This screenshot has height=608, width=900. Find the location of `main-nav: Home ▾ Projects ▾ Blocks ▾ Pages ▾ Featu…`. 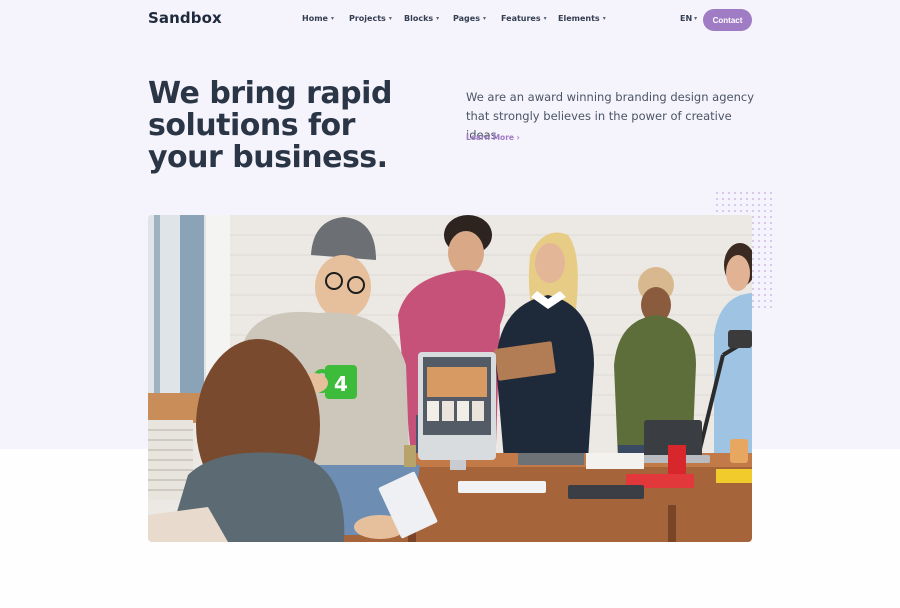

main-nav: Home ▾ Projects ▾ Blocks ▾ Pages ▾ Featu… is located at coordinates (454, 18).